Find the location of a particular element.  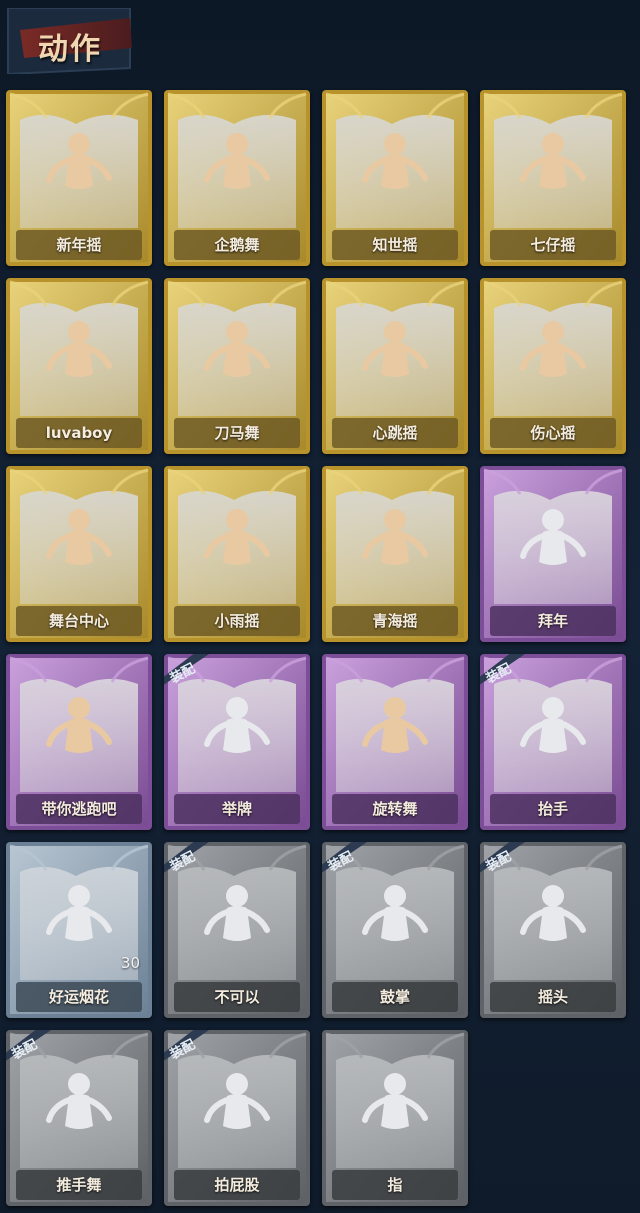

section-header: 动作 is located at coordinates (71, 41).